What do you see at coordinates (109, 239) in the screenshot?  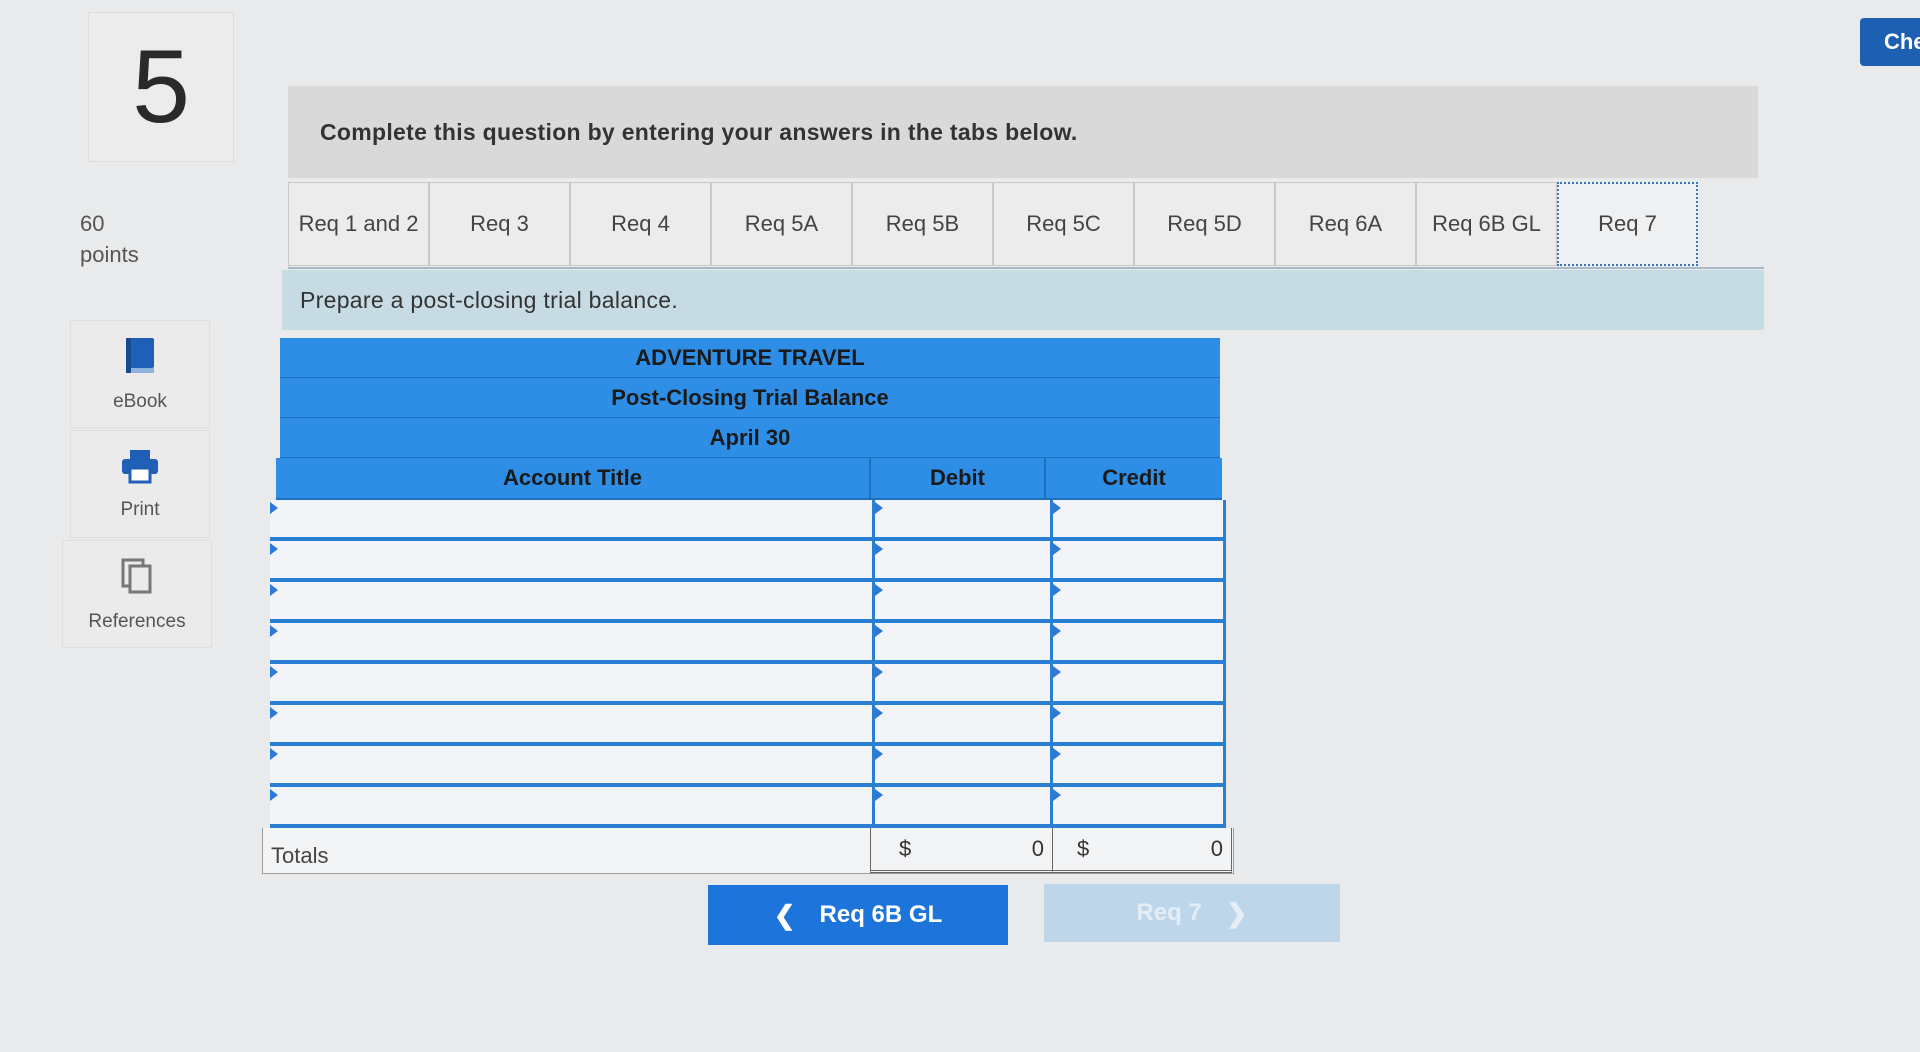 I see `points-info: 60 points` at bounding box center [109, 239].